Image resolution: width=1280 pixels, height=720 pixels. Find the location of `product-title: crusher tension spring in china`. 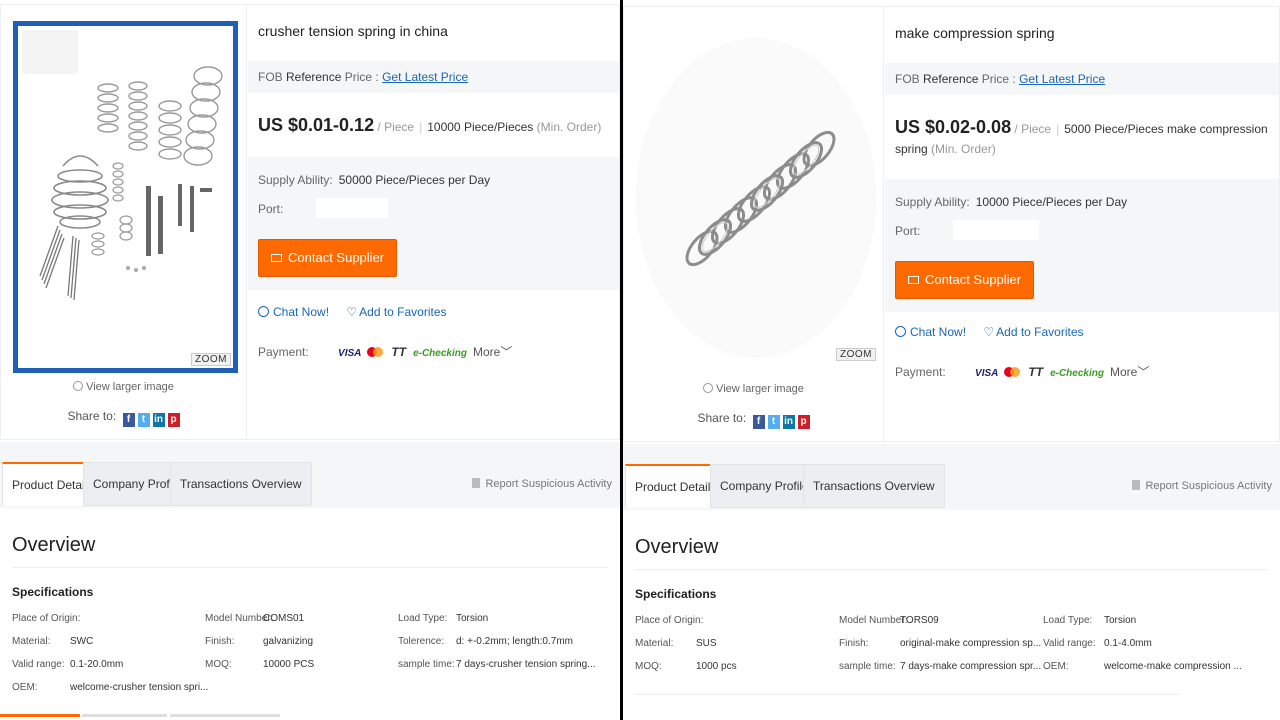

product-title: crusher tension spring in china is located at coordinates (353, 31).